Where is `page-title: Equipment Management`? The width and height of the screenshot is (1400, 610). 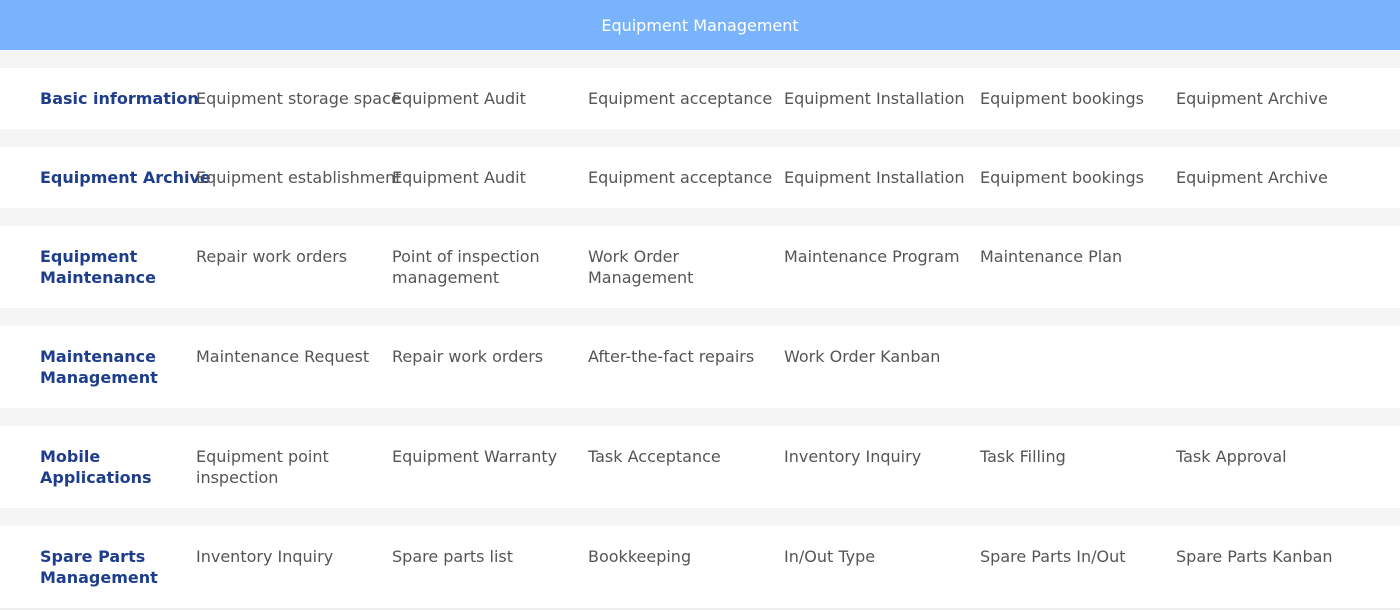 page-title: Equipment Management is located at coordinates (700, 25).